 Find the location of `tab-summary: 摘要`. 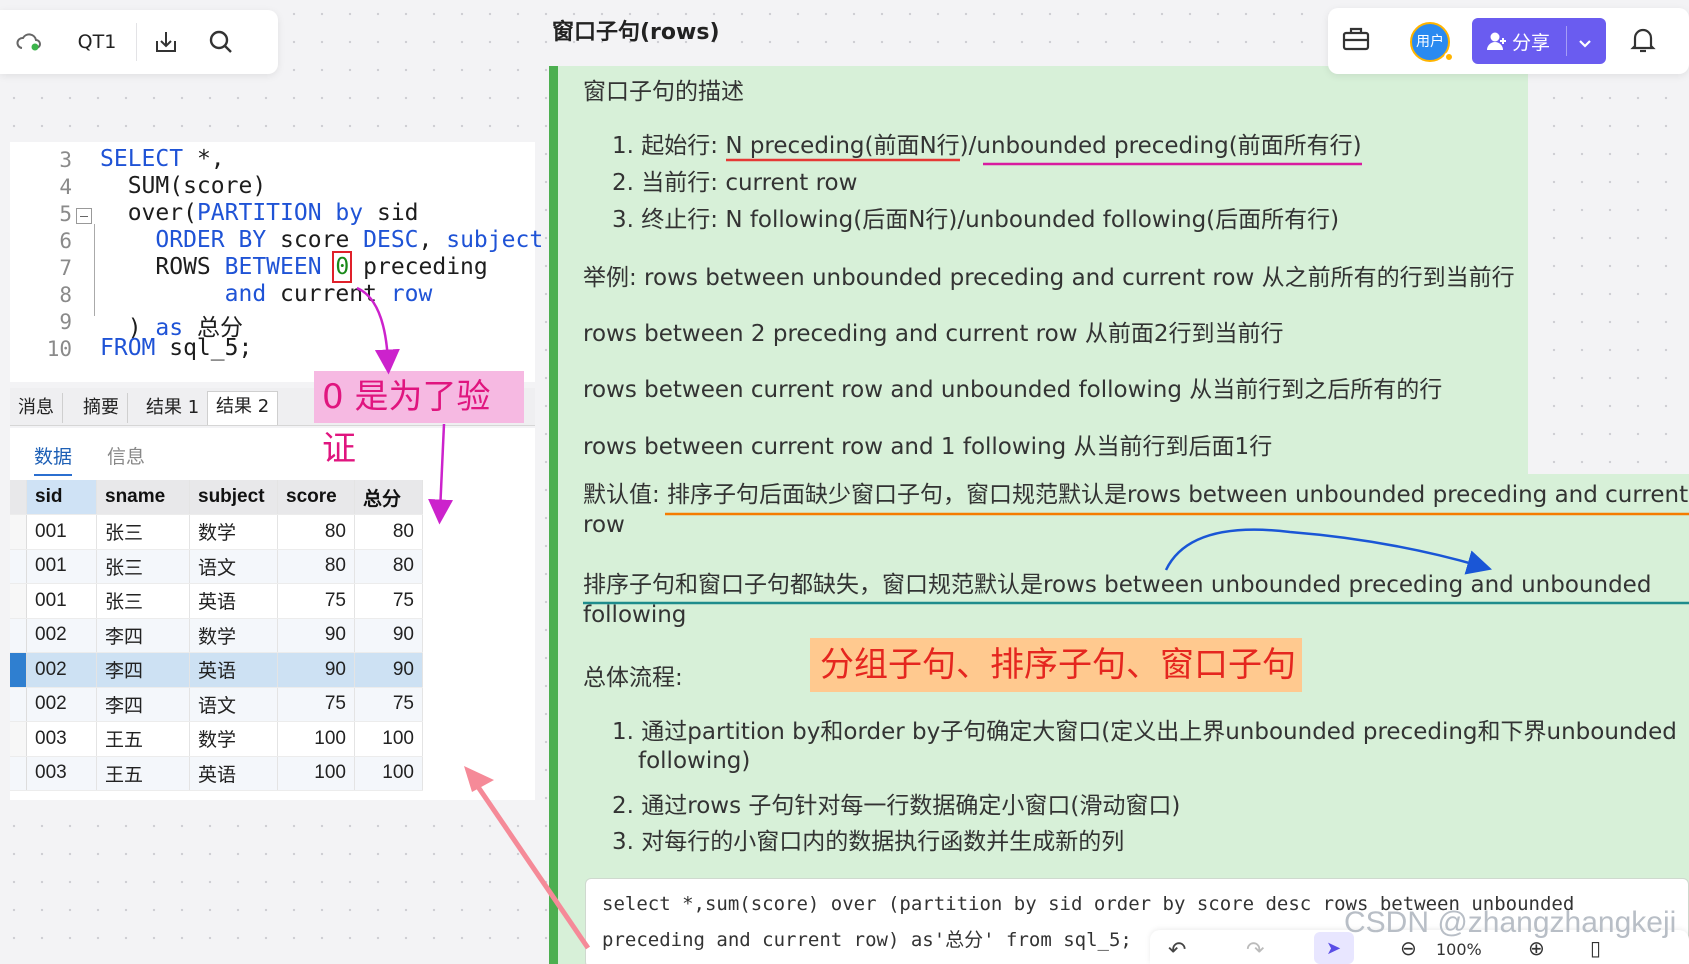

tab-summary: 摘要 is located at coordinates (101, 408).